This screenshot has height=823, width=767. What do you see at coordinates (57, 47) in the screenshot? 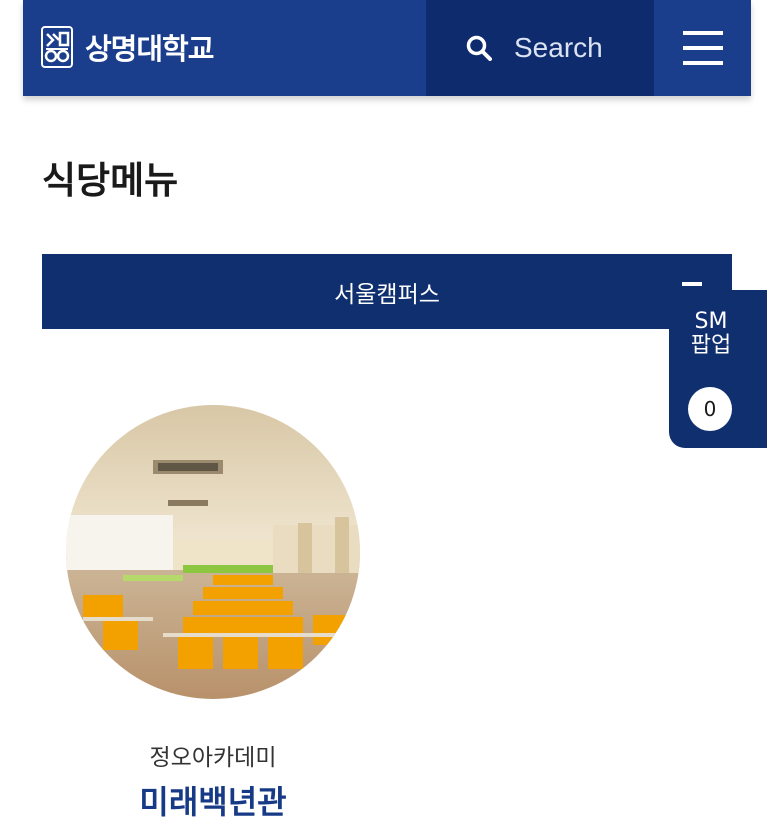
I see `university-seal-icon` at bounding box center [57, 47].